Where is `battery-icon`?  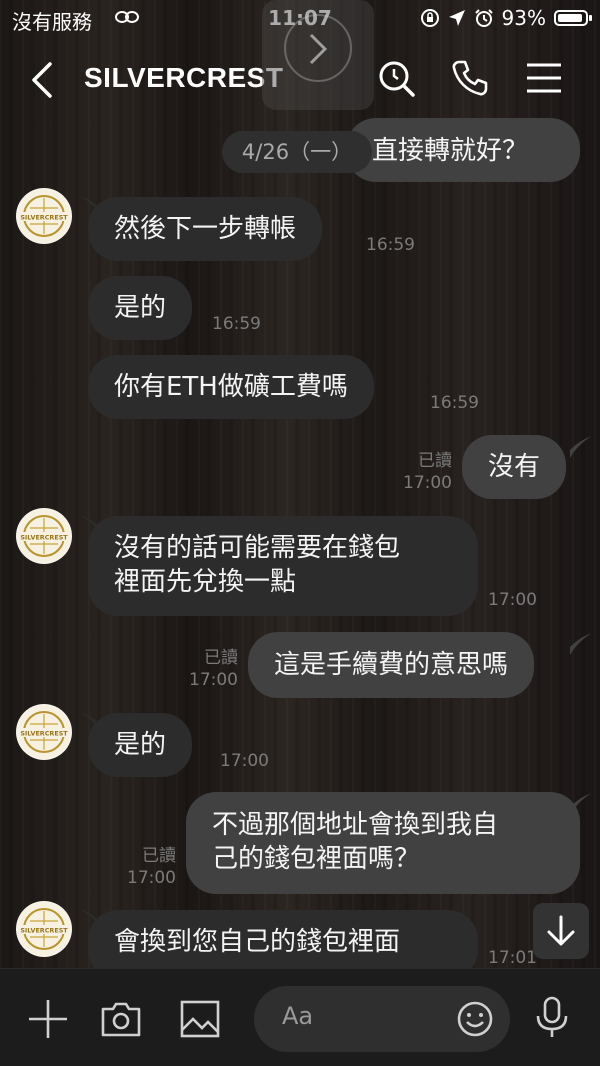
battery-icon is located at coordinates (573, 18).